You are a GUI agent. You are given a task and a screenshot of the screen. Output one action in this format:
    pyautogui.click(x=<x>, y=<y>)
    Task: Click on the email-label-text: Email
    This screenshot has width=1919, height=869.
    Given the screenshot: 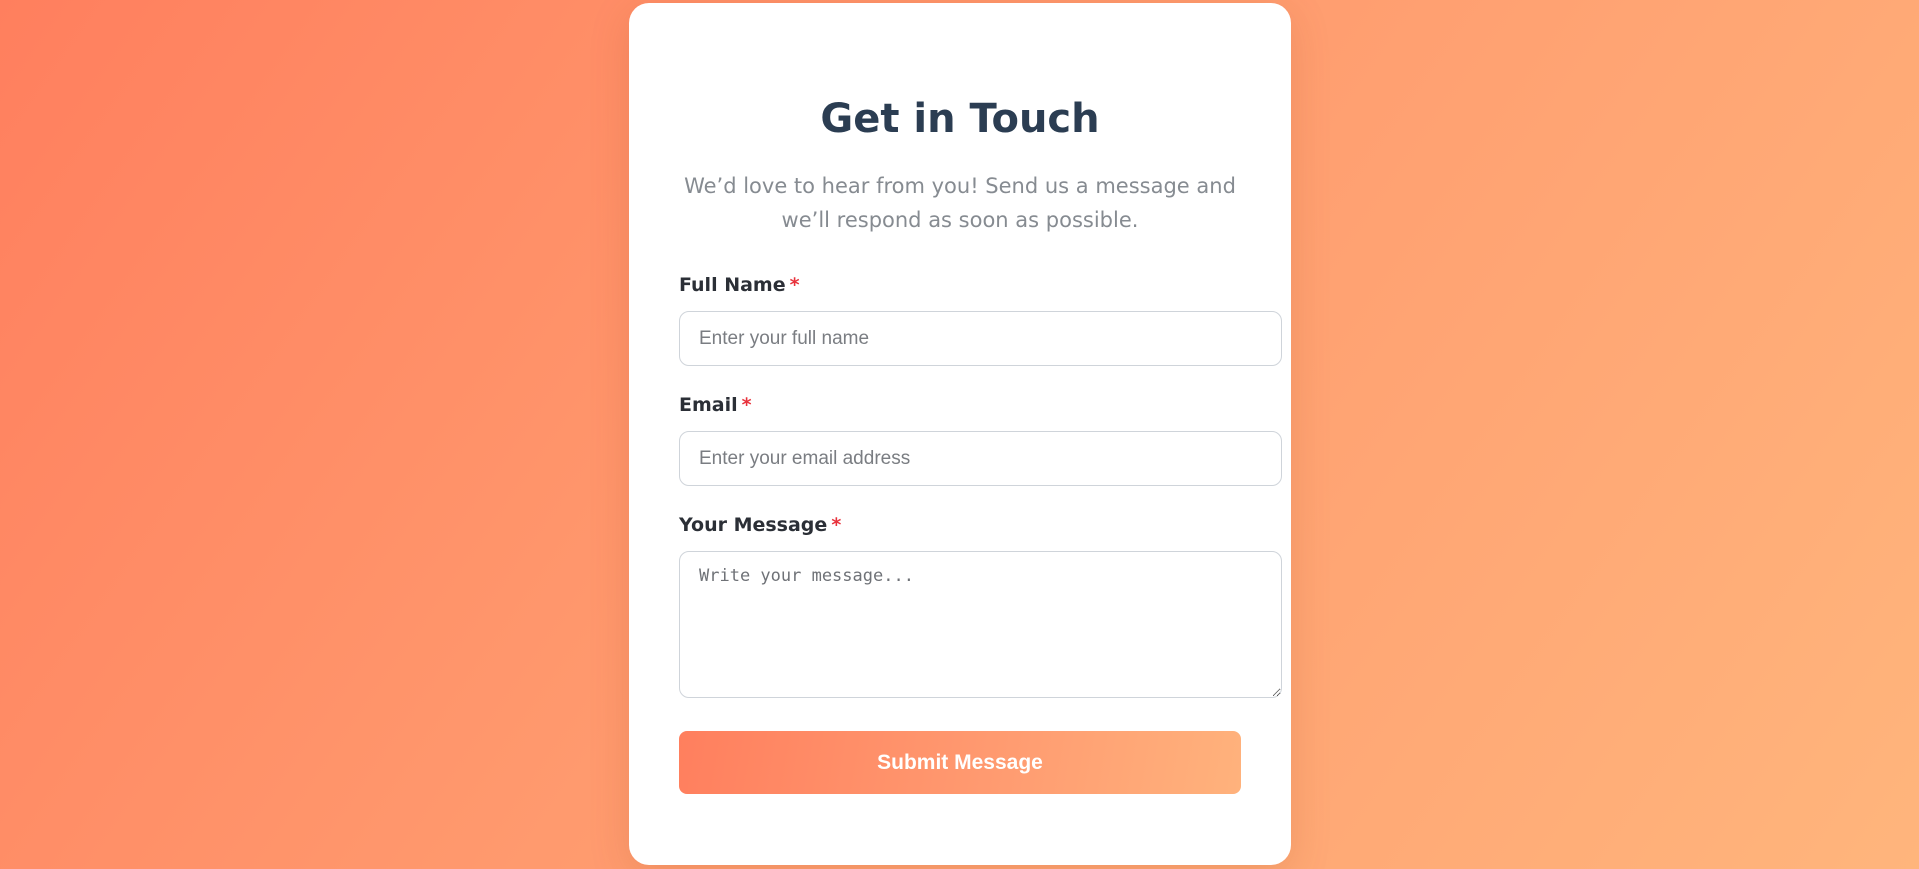 What is the action you would take?
    pyautogui.click(x=708, y=405)
    